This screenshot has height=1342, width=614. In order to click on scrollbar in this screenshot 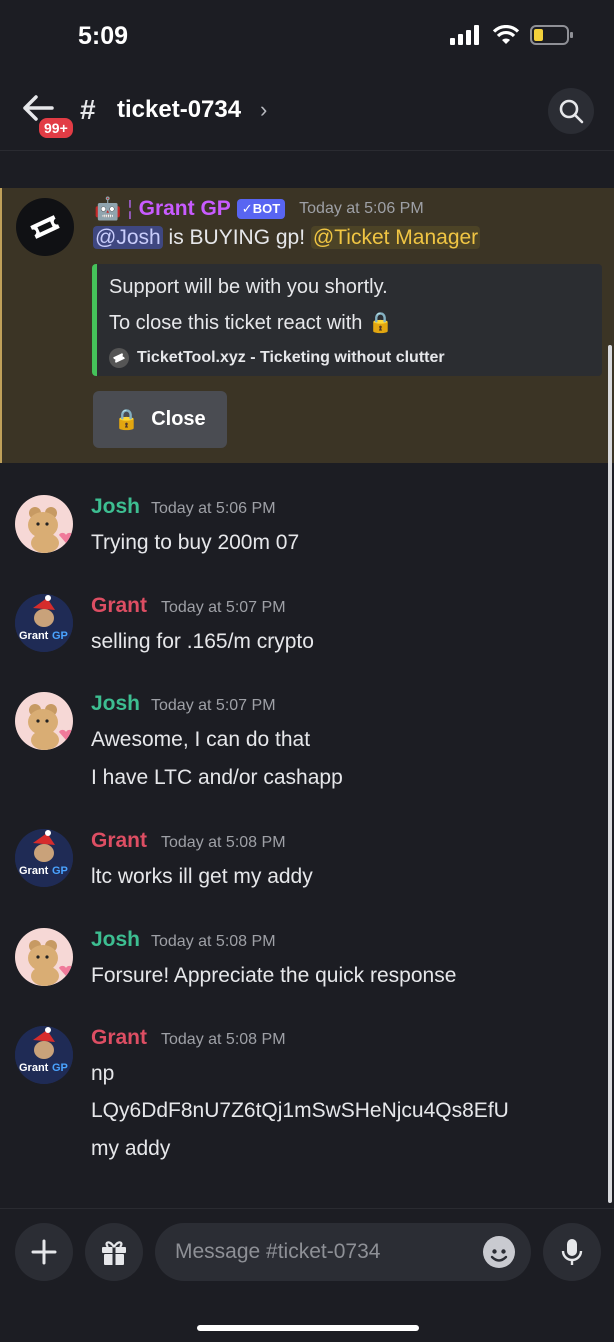, I will do `click(610, 774)`.